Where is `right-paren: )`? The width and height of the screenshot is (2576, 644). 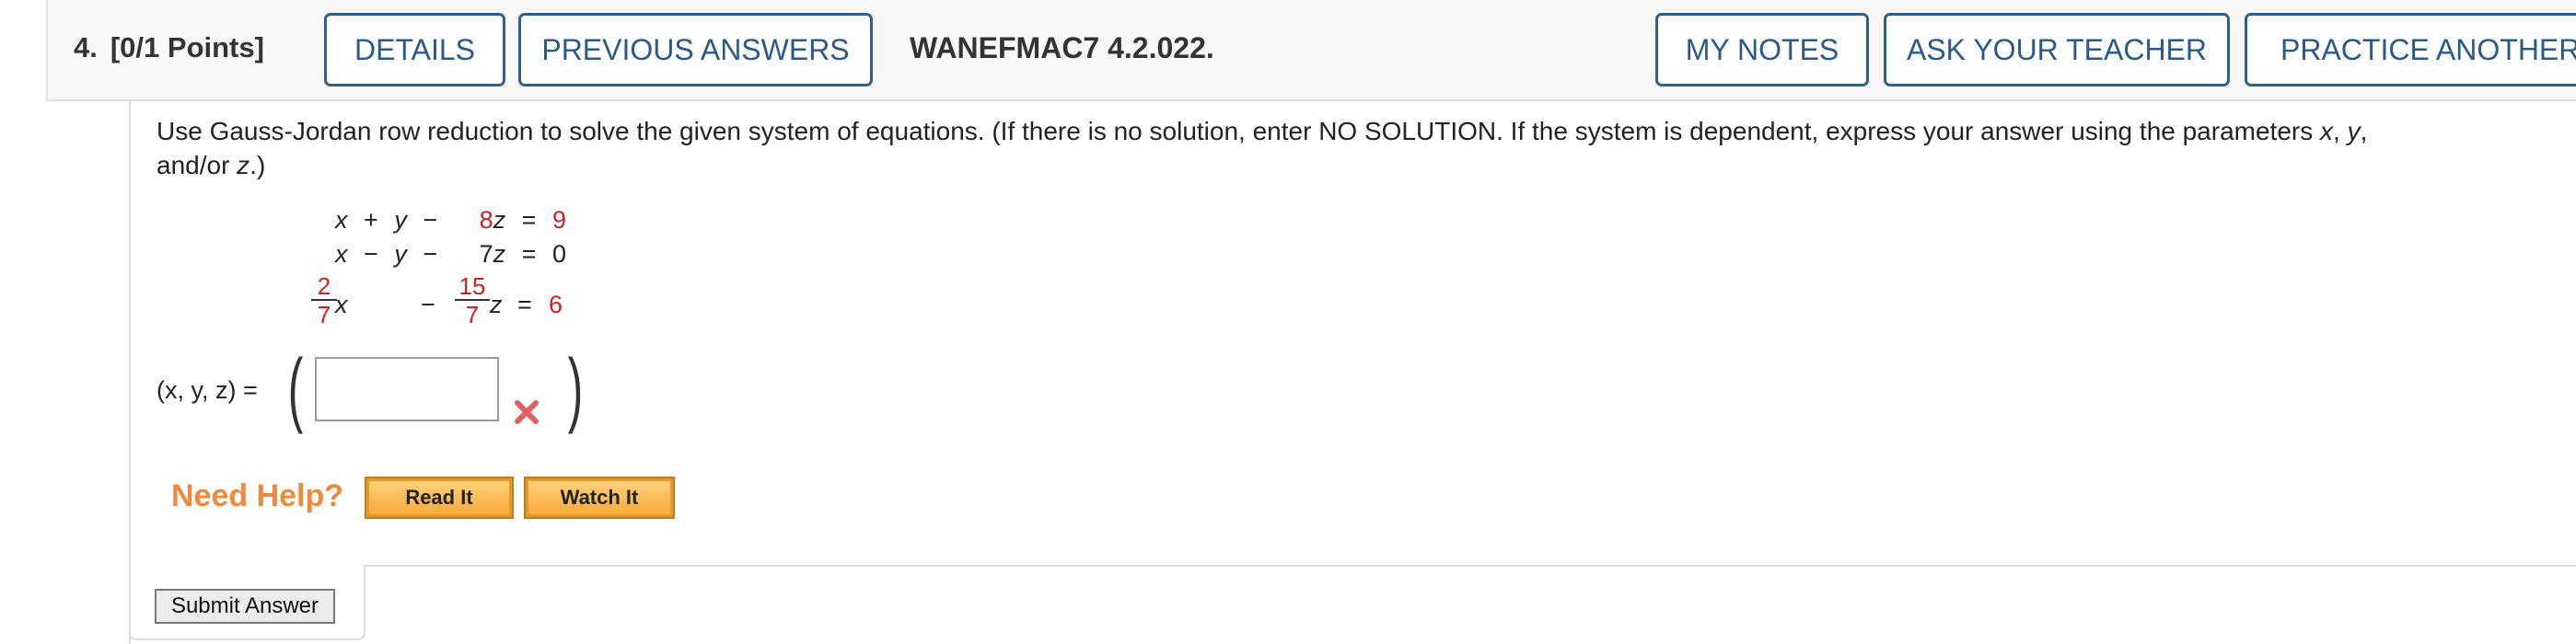
right-paren: ) is located at coordinates (575, 389).